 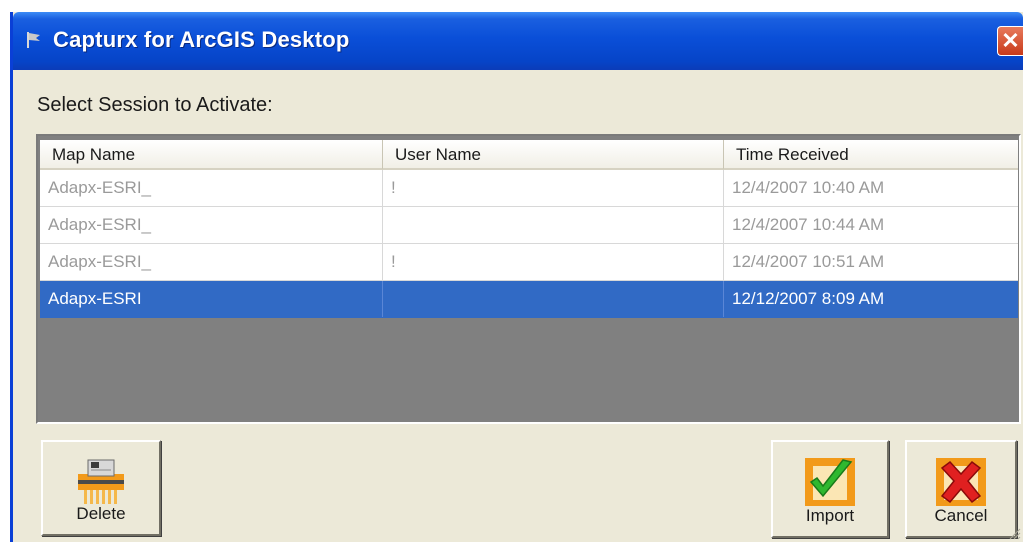 I want to click on table-row: Adapx-ESRI_ ! 12/4/2007 10:51 AM, so click(x=529, y=262).